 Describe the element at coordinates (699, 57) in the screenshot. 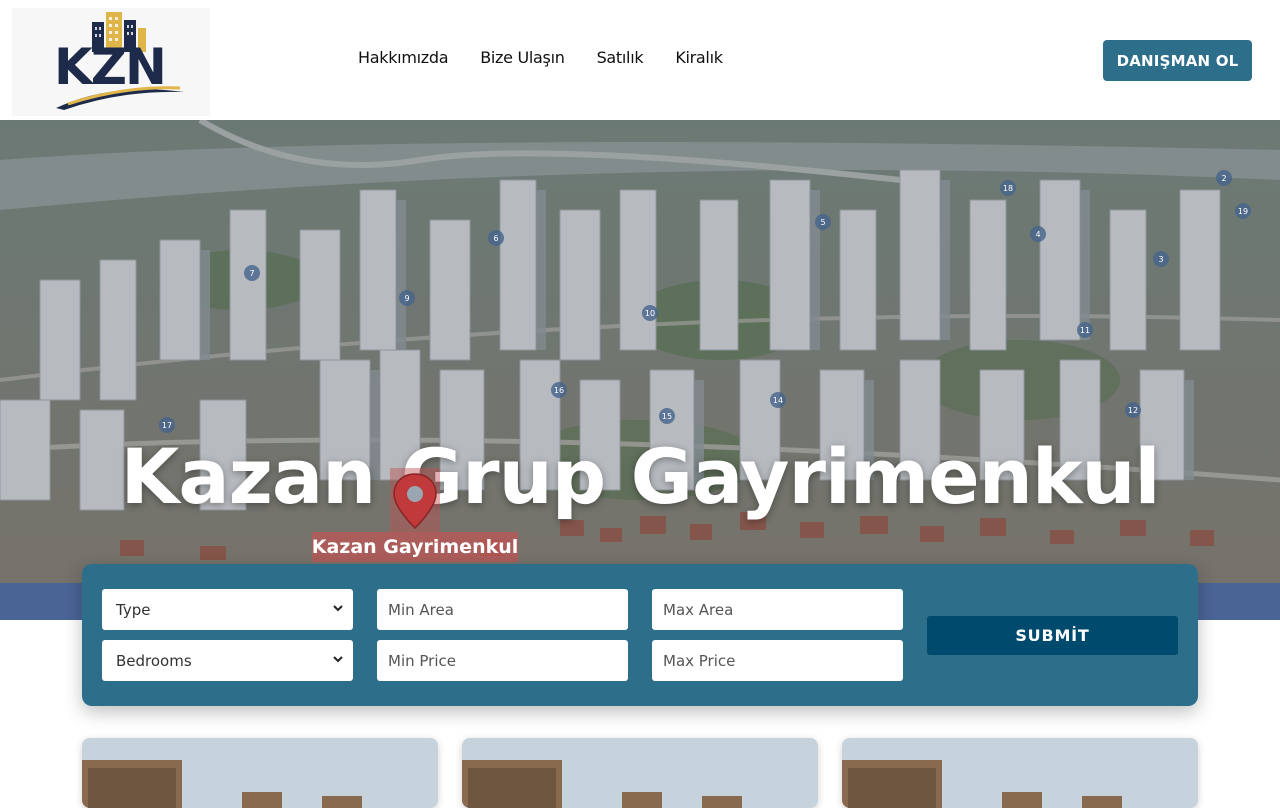

I see `nav-link-for-rent: Kiralık` at that location.